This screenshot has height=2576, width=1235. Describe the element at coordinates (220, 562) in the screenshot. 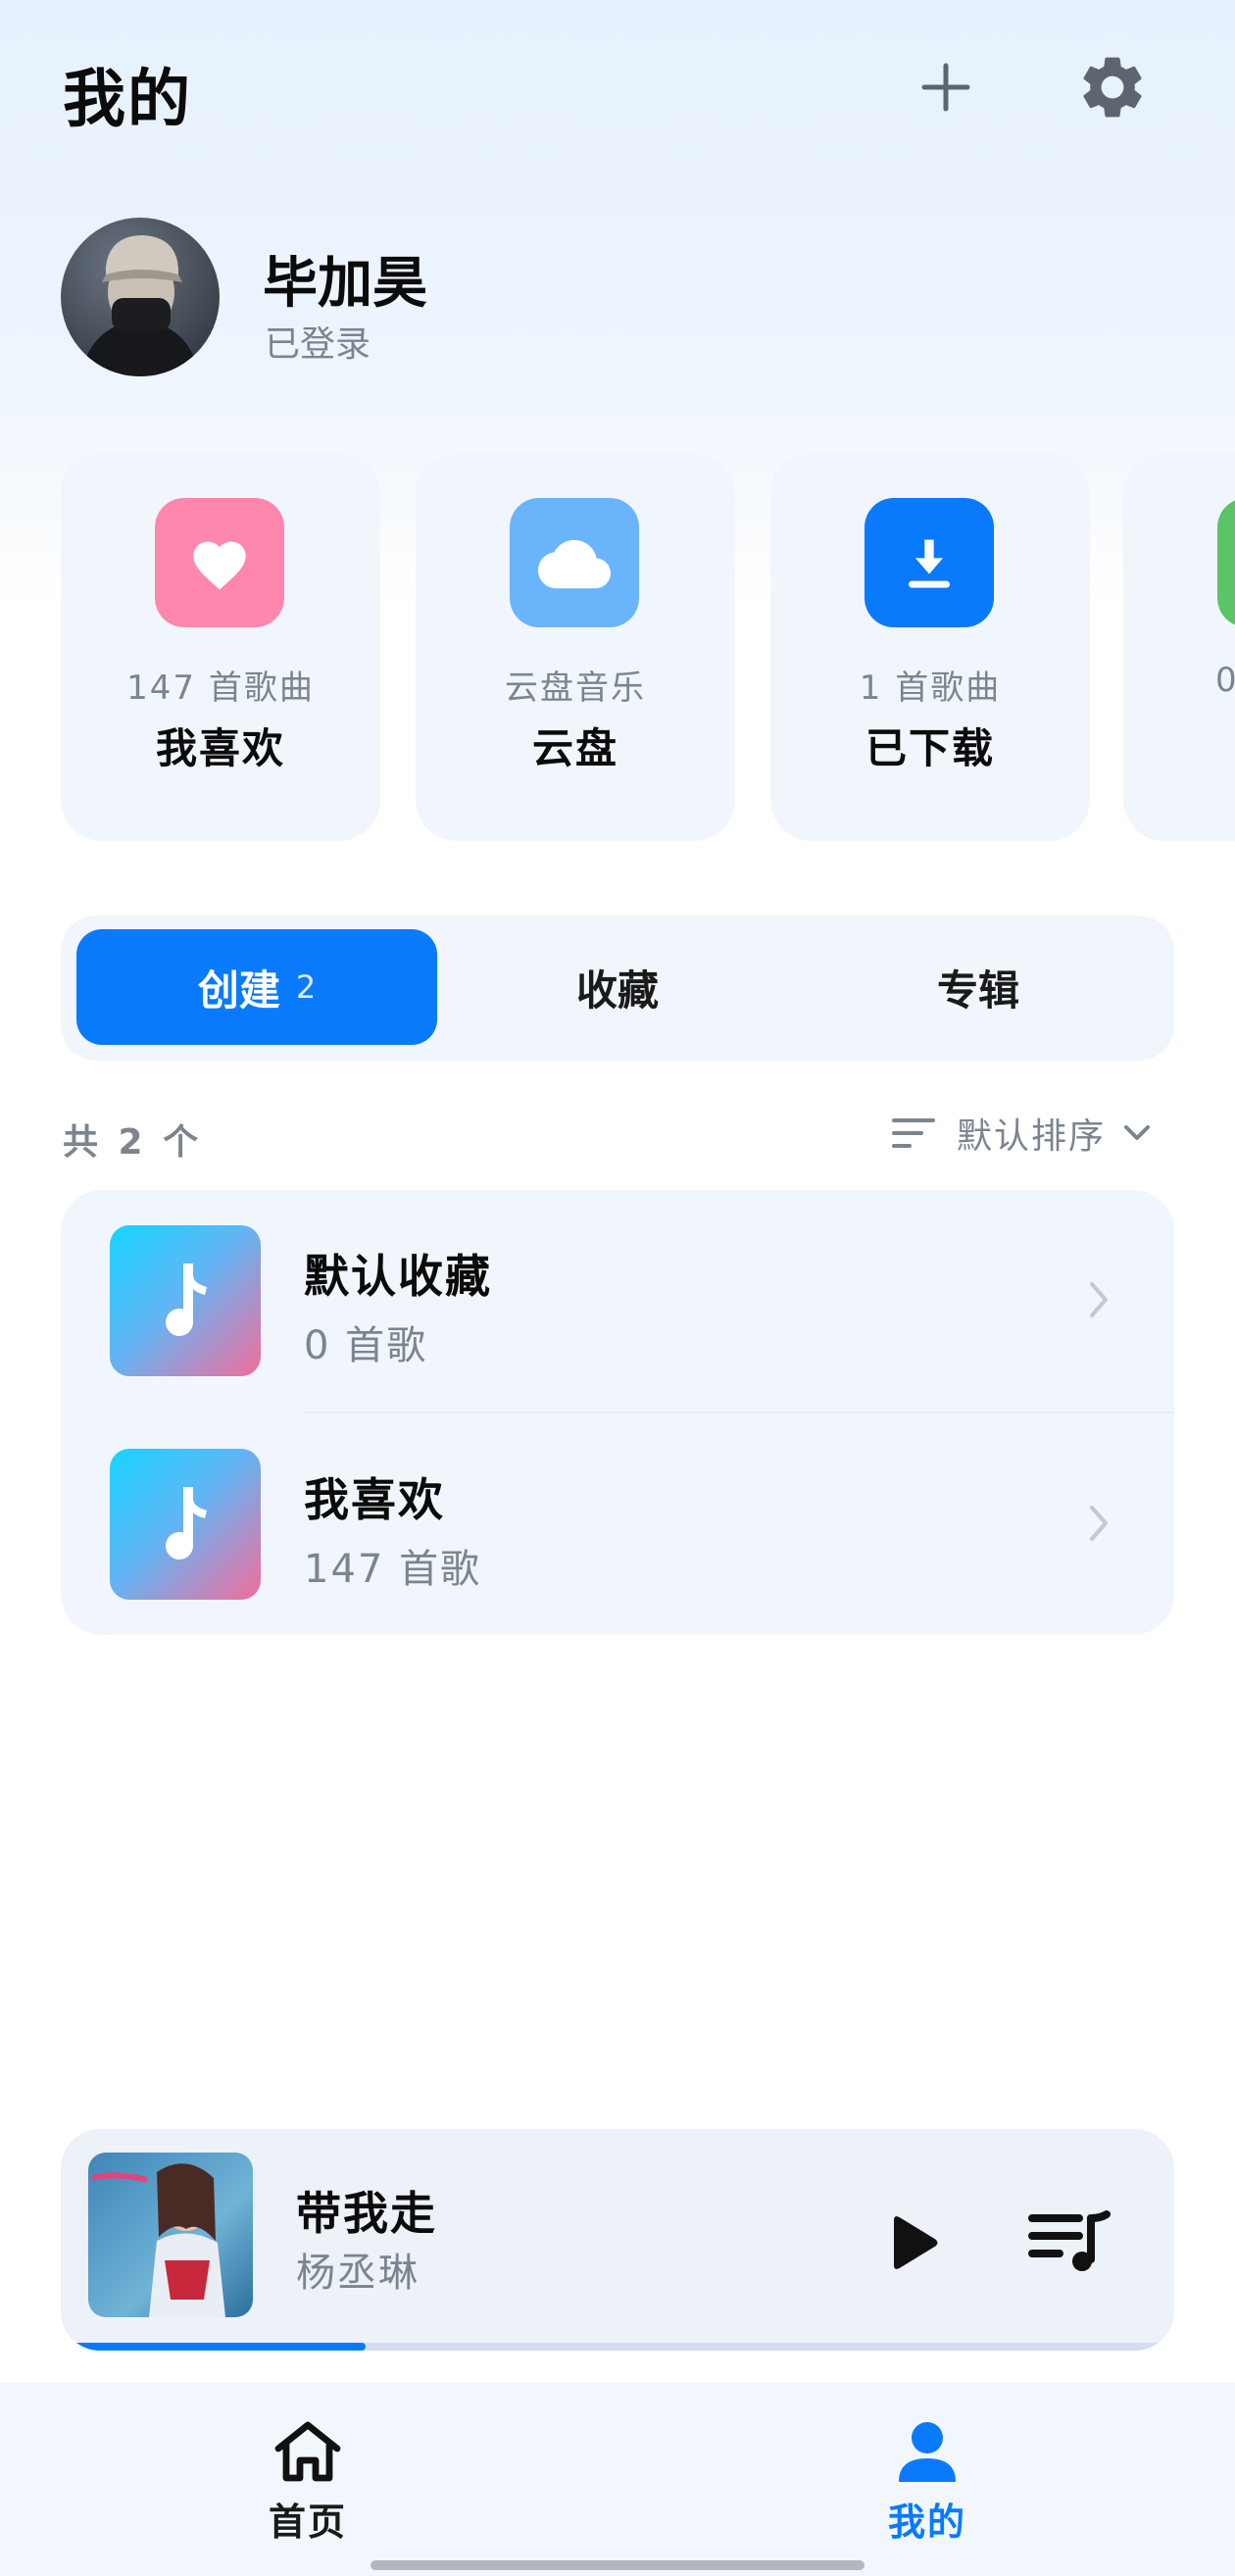

I see `heart-icon` at that location.